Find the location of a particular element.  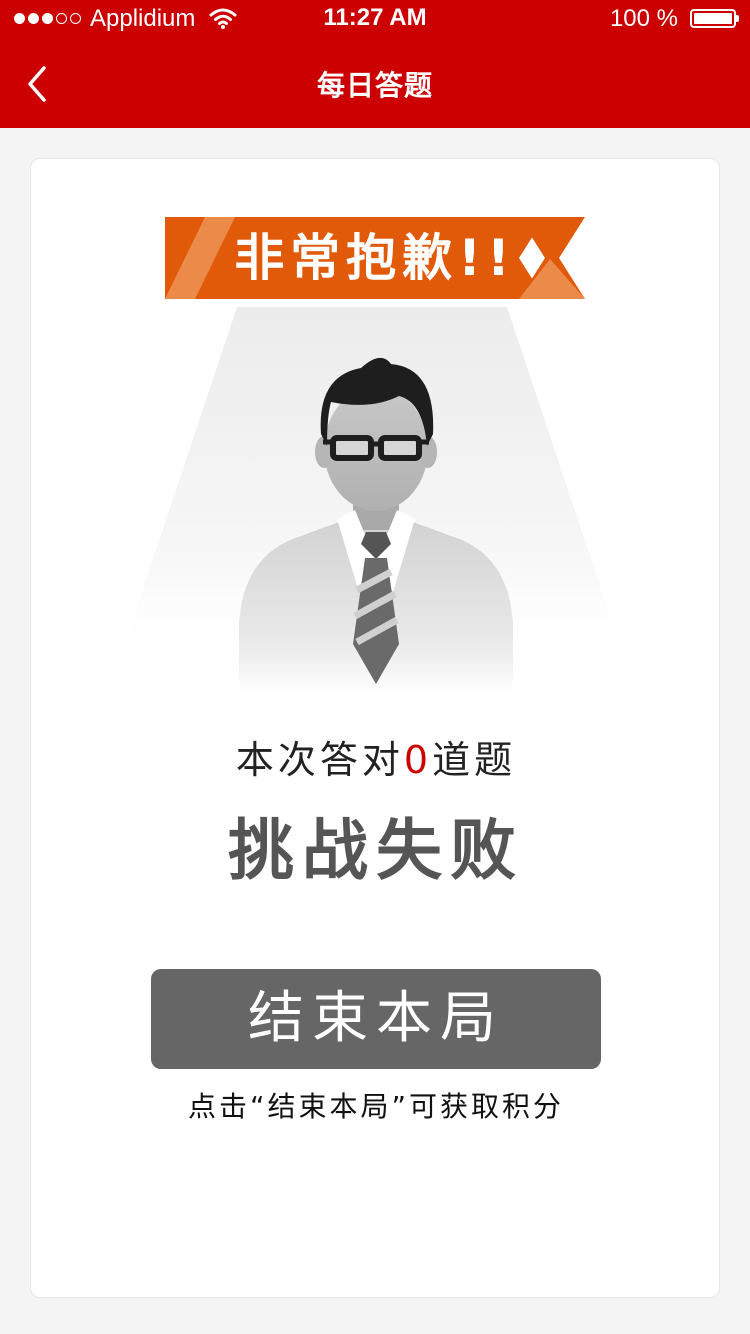

end-round-button: 结束本局 is located at coordinates (376, 1019).